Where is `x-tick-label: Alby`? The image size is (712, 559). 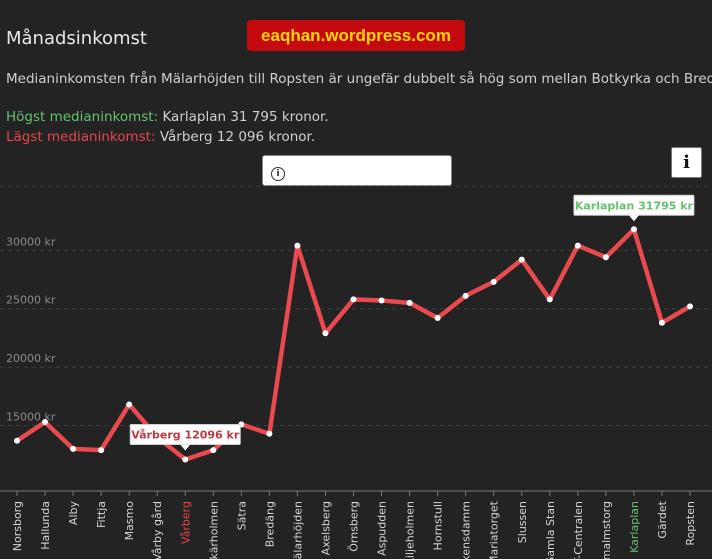
x-tick-label: Alby is located at coordinates (73, 513).